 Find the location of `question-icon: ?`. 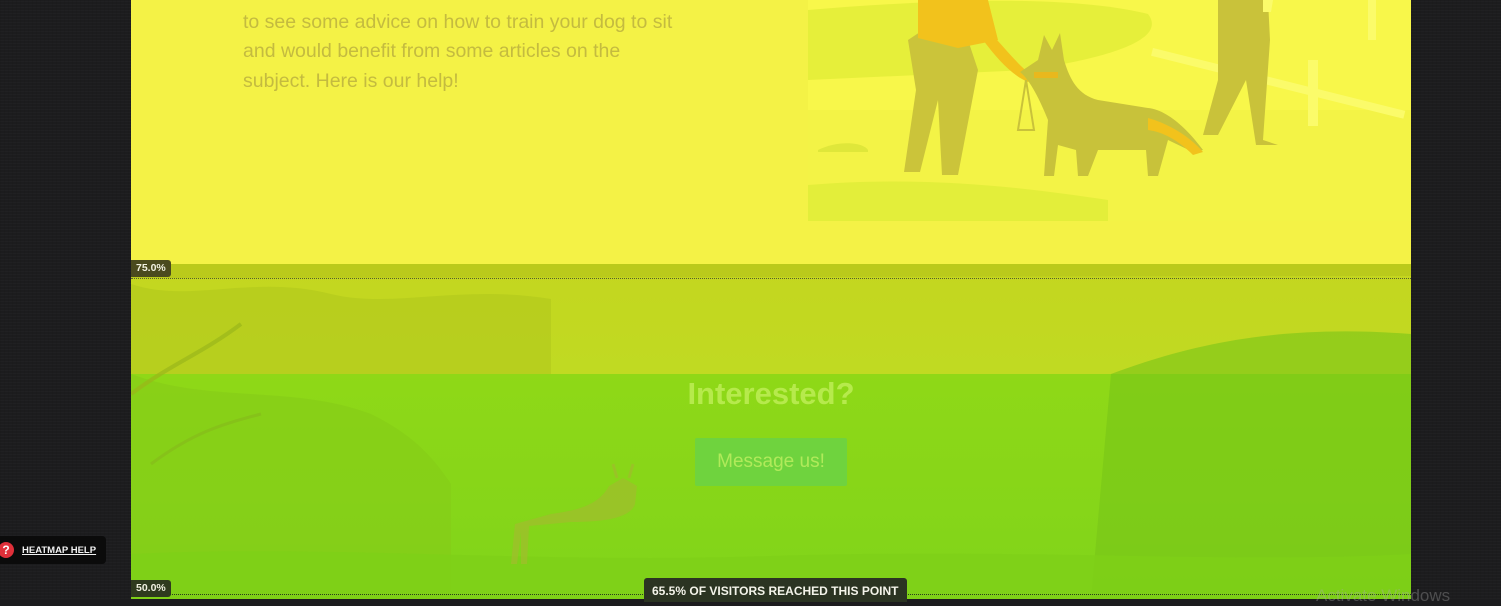

question-icon: ? is located at coordinates (7, 550).